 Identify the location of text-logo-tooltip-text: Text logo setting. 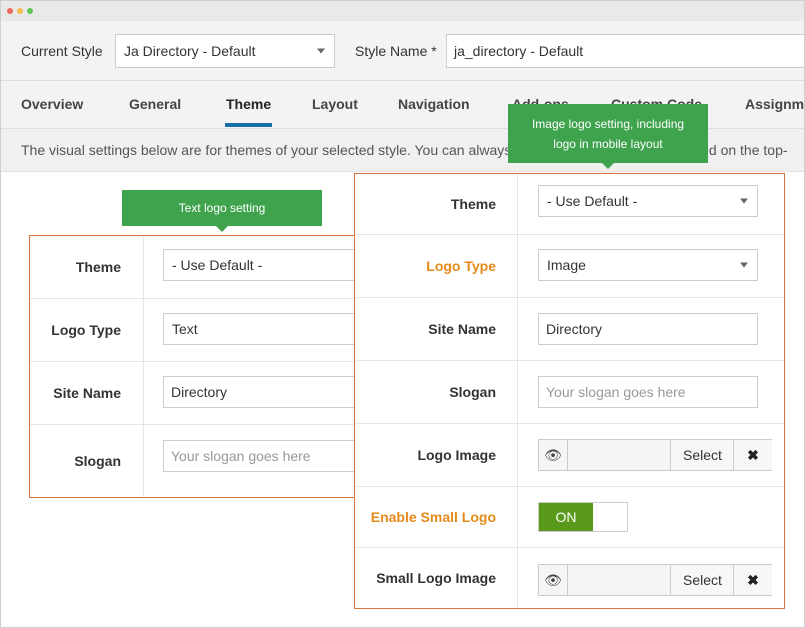
(222, 208).